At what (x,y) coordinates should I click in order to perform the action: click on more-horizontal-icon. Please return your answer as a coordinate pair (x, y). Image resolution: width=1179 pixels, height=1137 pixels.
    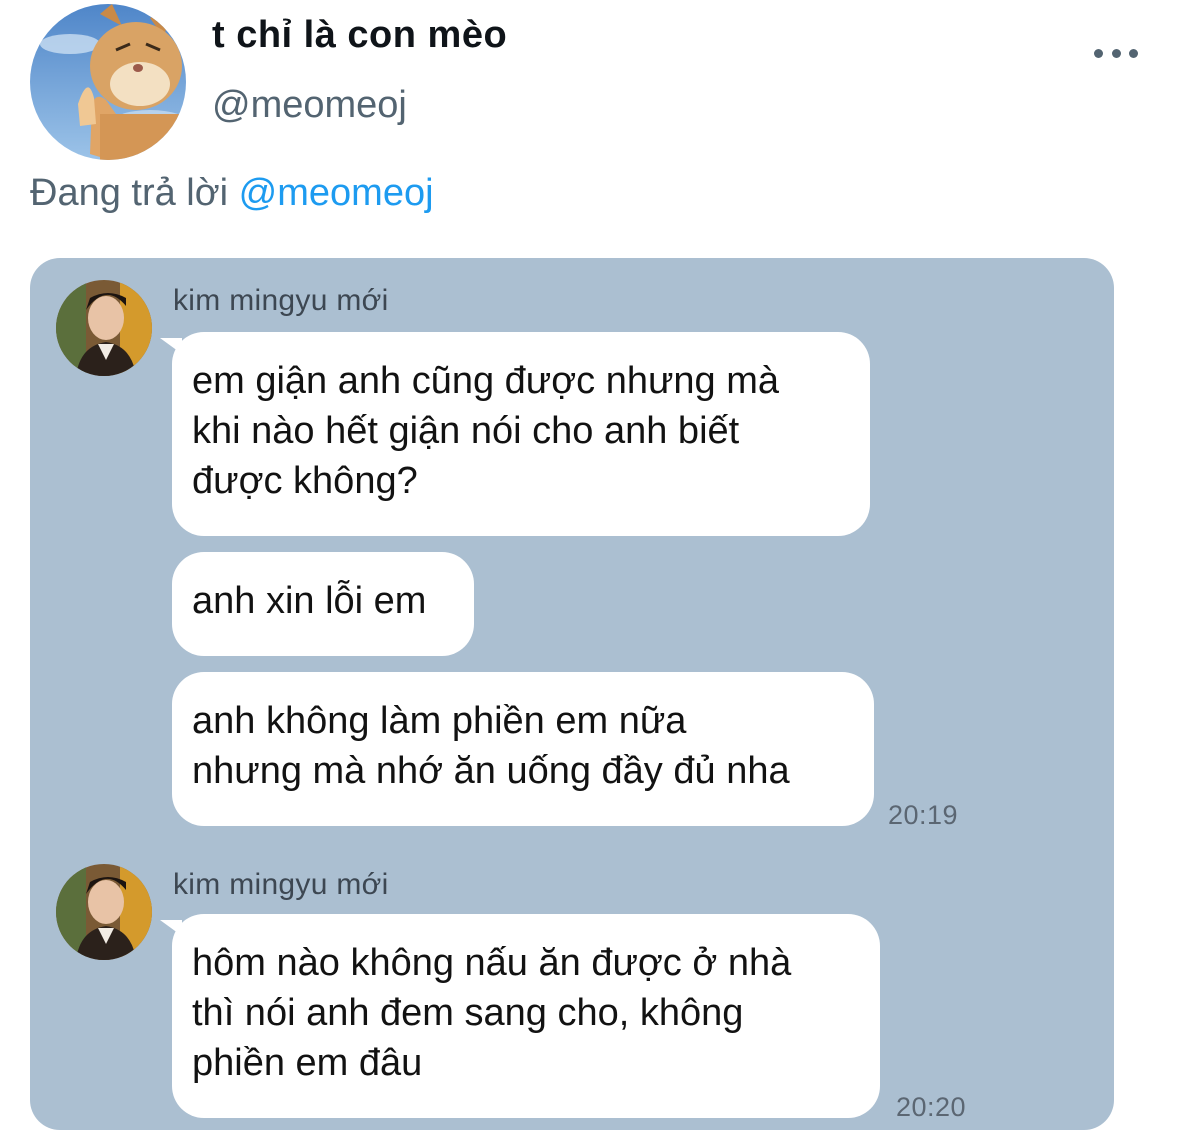
    Looking at the image, I should click on (1116, 53).